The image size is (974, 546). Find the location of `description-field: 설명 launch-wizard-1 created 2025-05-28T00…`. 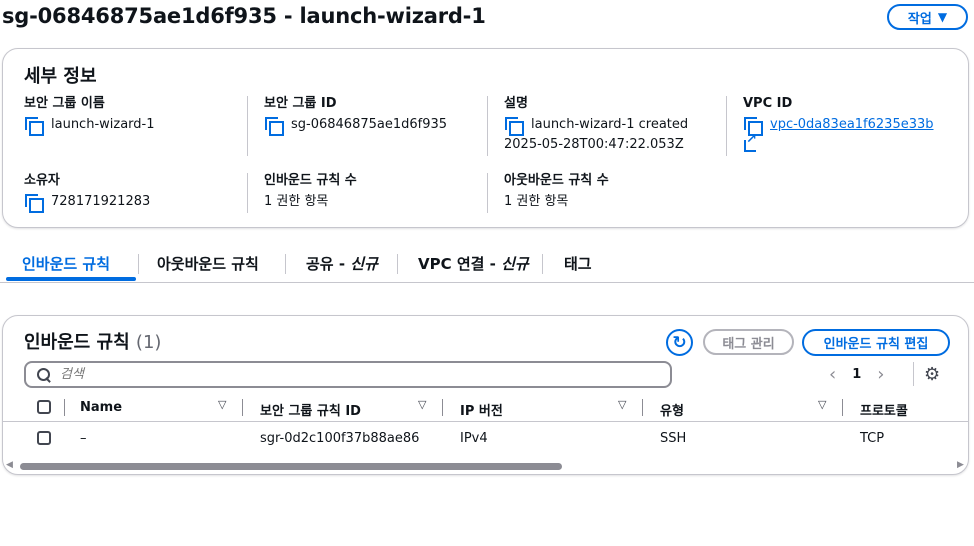

description-field: 설명 launch-wizard-1 created 2025-05-28T00… is located at coordinates (611, 125).